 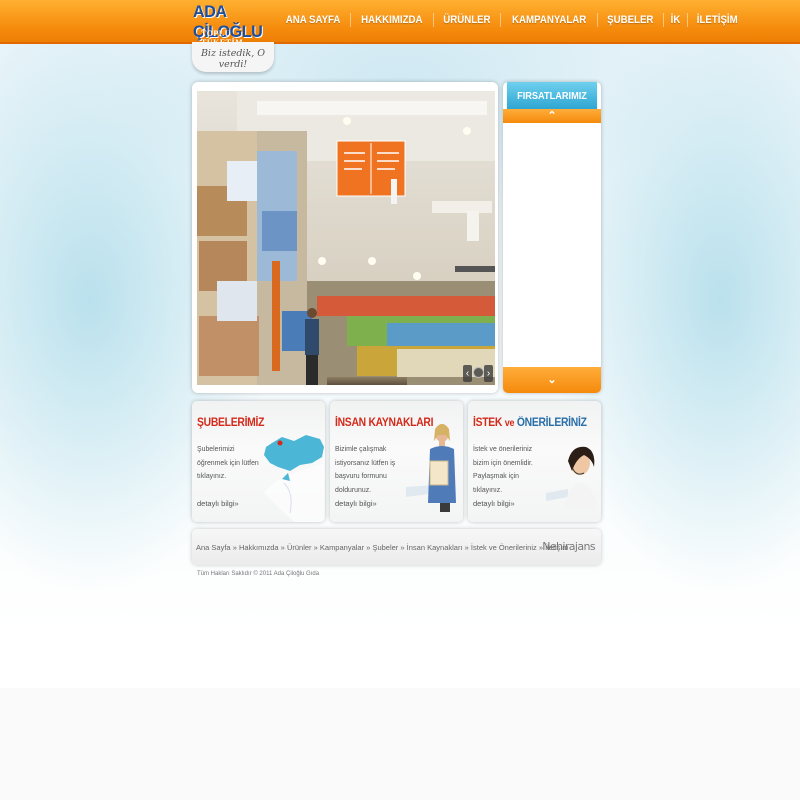 What do you see at coordinates (342, 547) in the screenshot?
I see `footer-link-kampanyalar: Kampanyalar` at bounding box center [342, 547].